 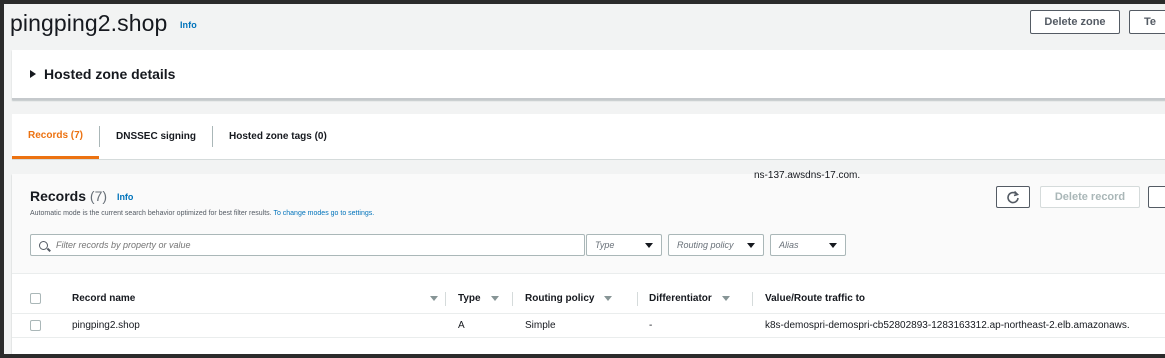 I want to click on col-differentiator: Differentiator, so click(x=689, y=298).